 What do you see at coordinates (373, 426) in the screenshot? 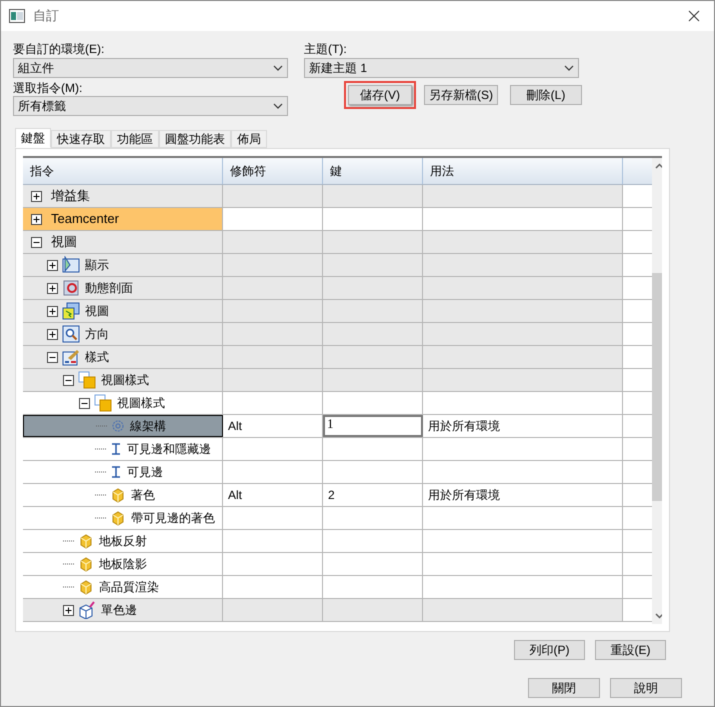
I see `key-input-field: 1` at bounding box center [373, 426].